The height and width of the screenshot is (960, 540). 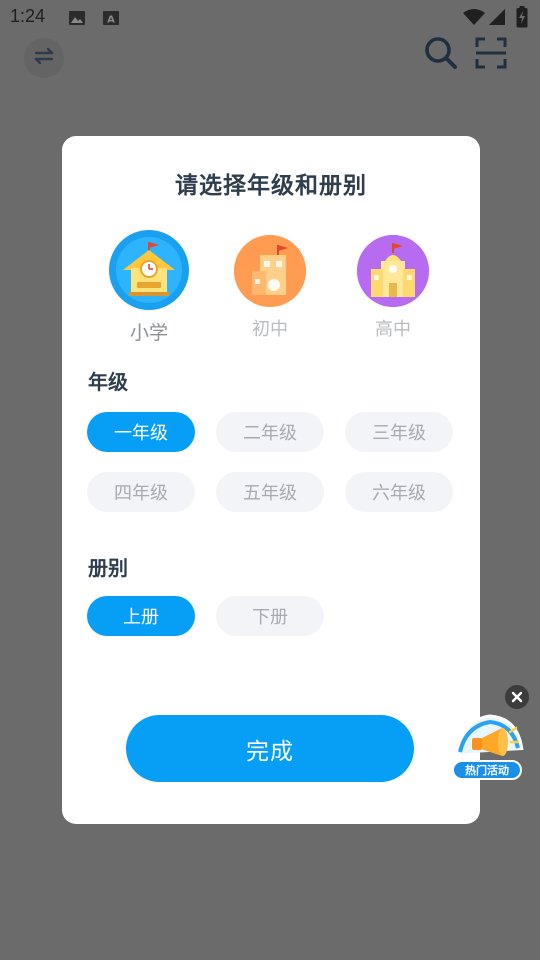 What do you see at coordinates (108, 568) in the screenshot?
I see `volume-section-title: 册别` at bounding box center [108, 568].